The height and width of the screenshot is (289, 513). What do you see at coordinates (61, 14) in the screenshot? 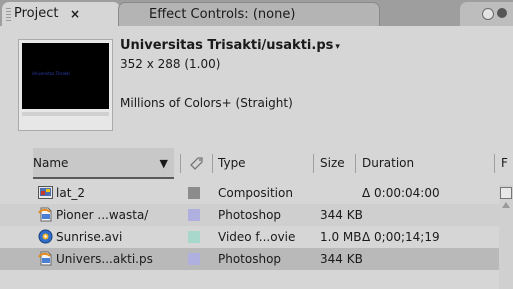
I see `tab-project: Project ×` at bounding box center [61, 14].